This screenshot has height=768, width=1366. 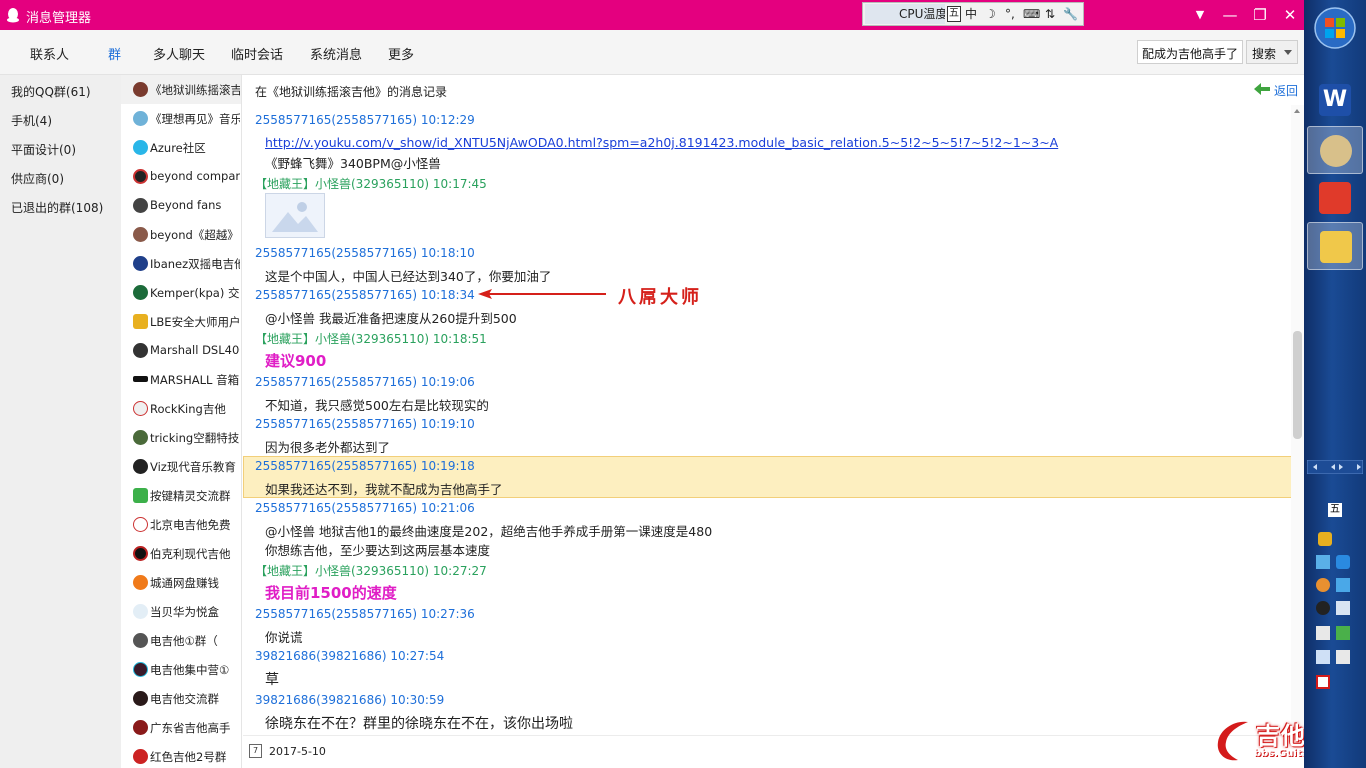 What do you see at coordinates (365, 253) in the screenshot?
I see `message-sender: 2558577165(2558577165) 10:18:10` at bounding box center [365, 253].